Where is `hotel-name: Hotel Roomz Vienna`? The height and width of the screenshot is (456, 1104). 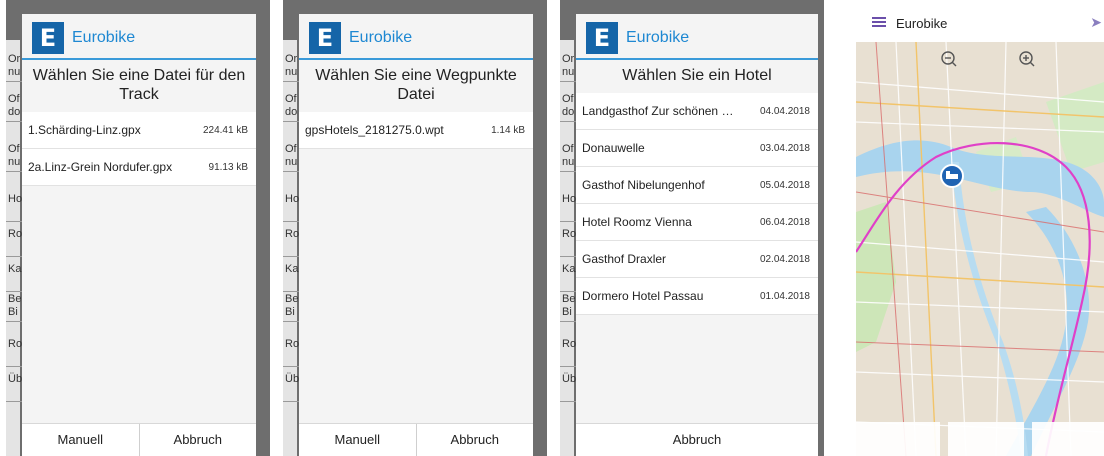 hotel-name: Hotel Roomz Vienna is located at coordinates (637, 222).